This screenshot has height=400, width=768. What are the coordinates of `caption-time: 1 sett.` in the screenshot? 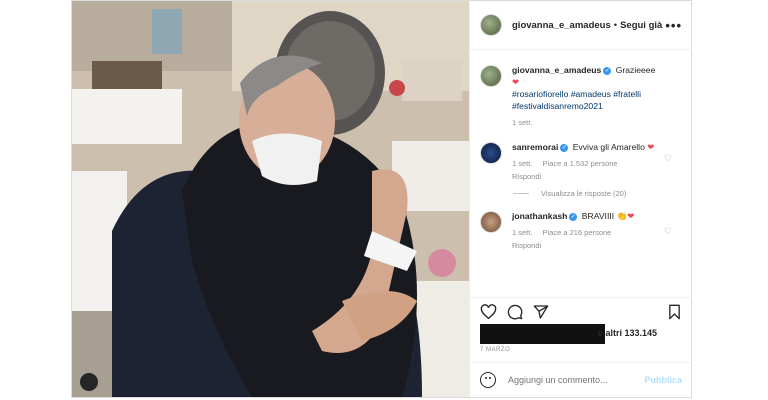 It's located at (522, 122).